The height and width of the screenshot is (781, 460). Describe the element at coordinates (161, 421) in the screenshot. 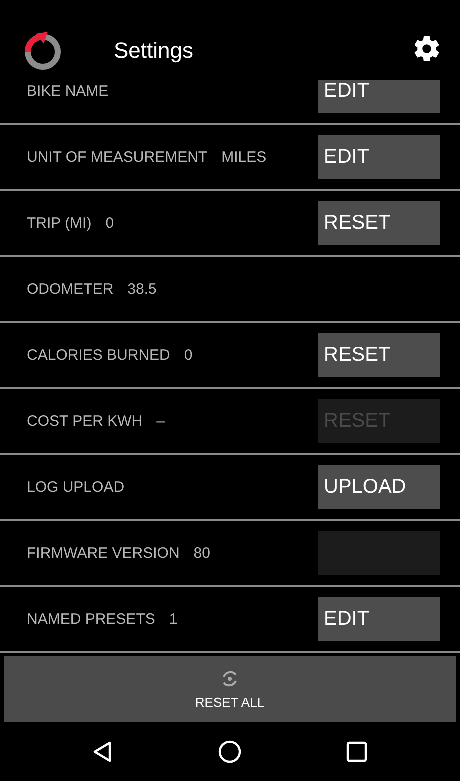

I see `setting-value: –` at that location.